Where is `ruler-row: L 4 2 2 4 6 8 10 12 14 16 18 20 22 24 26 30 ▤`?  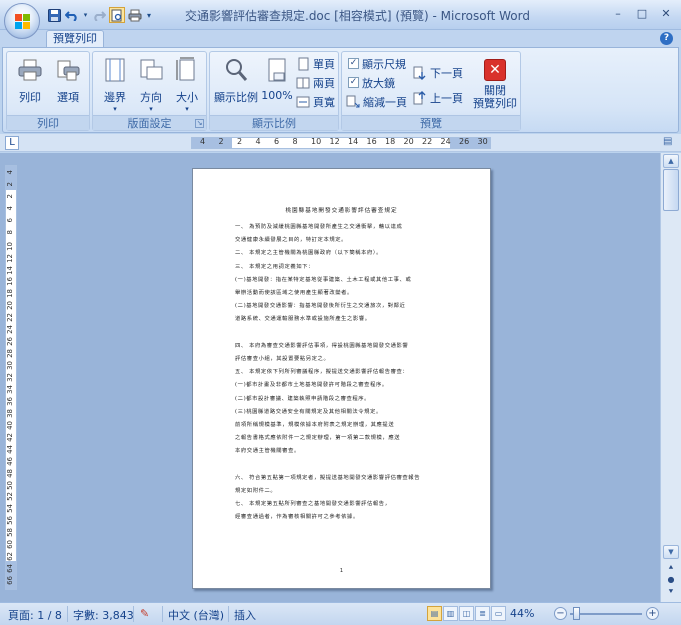 ruler-row: L 4 2 2 4 6 8 10 12 14 16 18 20 22 24 26 30 ▤ is located at coordinates (340, 143).